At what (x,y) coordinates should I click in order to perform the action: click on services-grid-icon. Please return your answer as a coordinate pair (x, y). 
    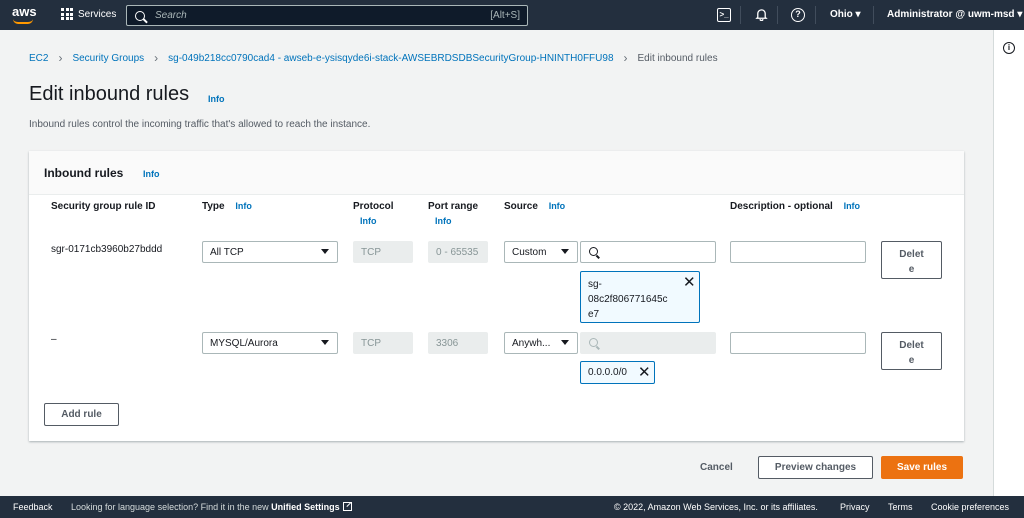
    Looking at the image, I should click on (67, 14).